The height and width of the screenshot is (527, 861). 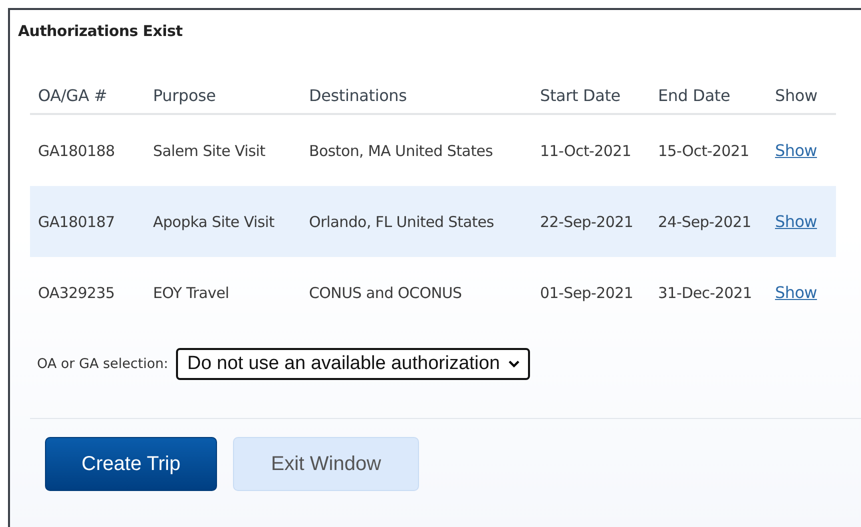 What do you see at coordinates (358, 95) in the screenshot?
I see `column-header: Destinations` at bounding box center [358, 95].